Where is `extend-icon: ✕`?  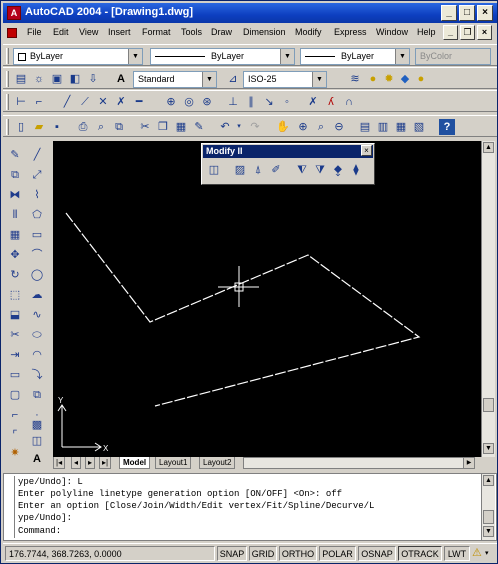
extend-icon: ✕ is located at coordinates (103, 102).